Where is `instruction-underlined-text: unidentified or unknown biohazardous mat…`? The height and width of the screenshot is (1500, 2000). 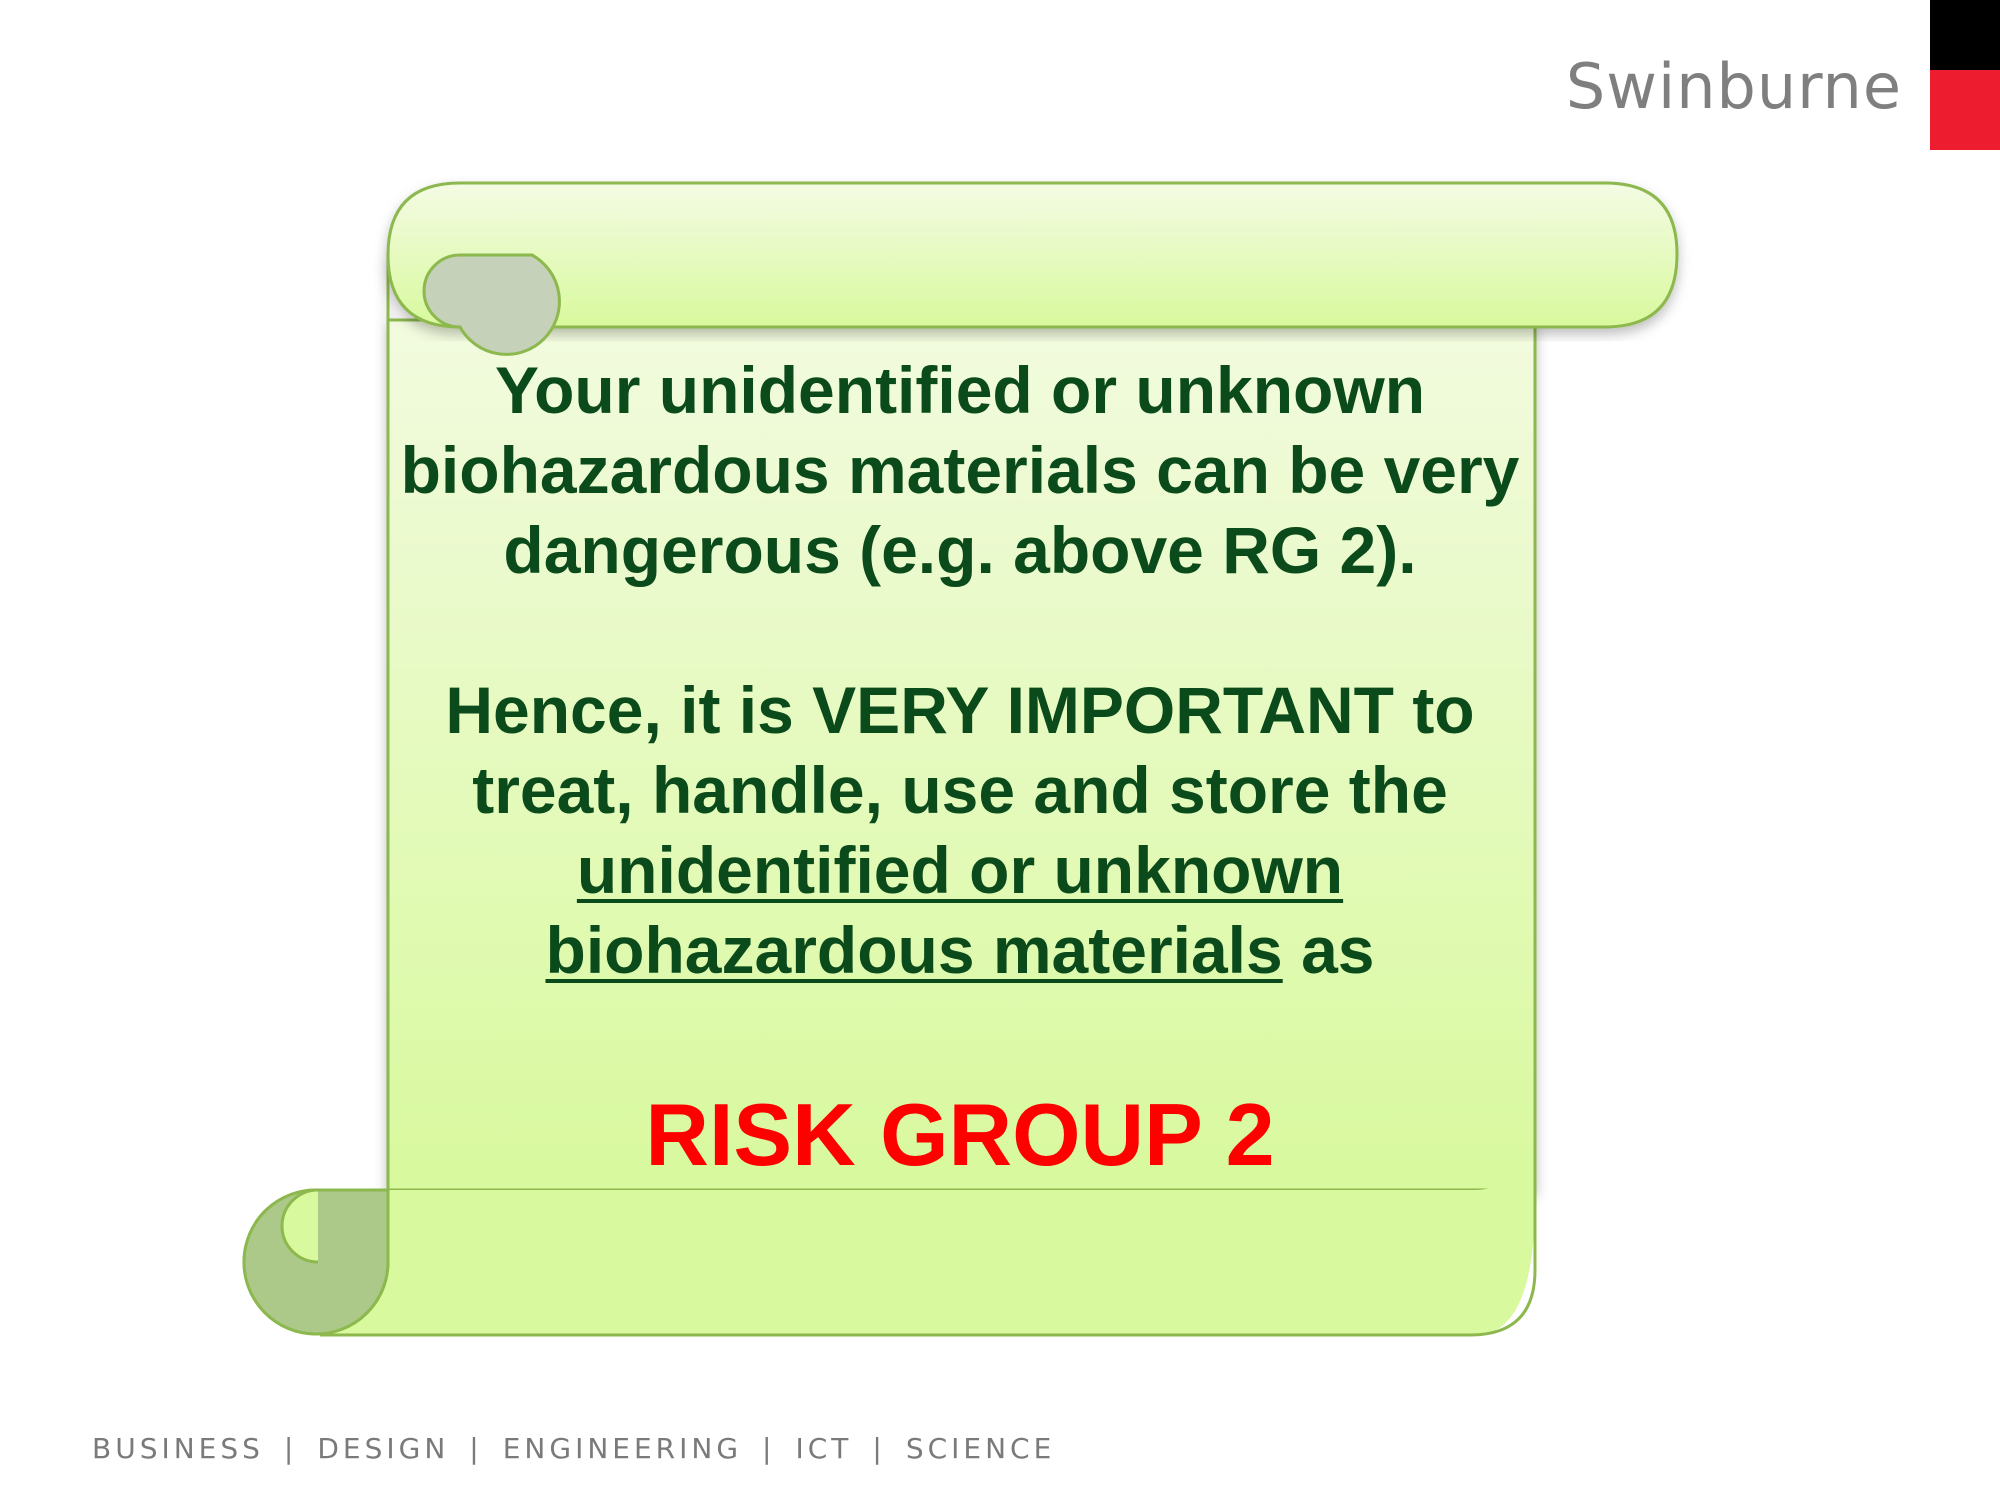 instruction-underlined-text: unidentified or unknown biohazardous mat… is located at coordinates (944, 910).